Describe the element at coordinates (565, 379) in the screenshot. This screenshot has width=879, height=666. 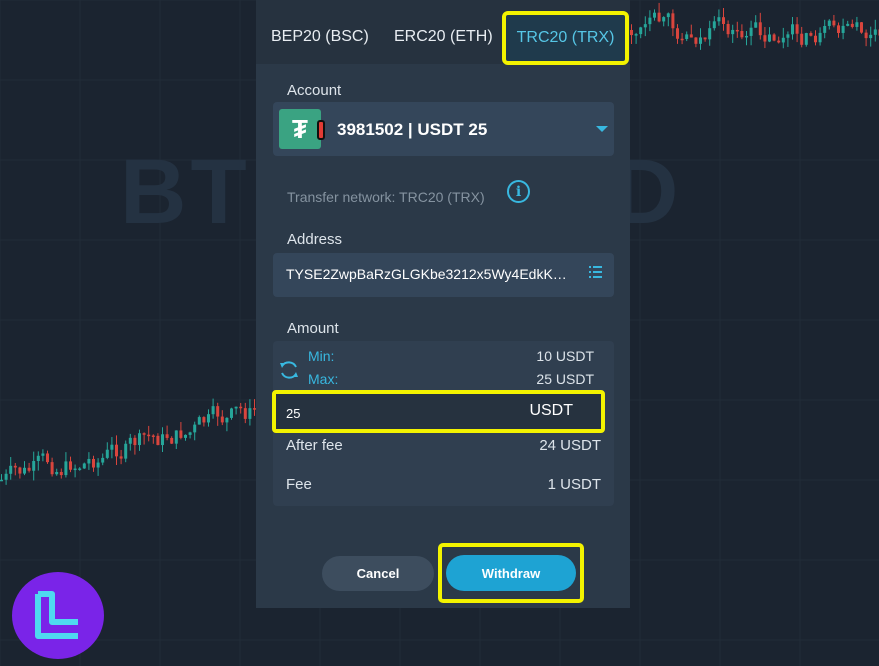
I see `max-value: 25 USDT` at that location.